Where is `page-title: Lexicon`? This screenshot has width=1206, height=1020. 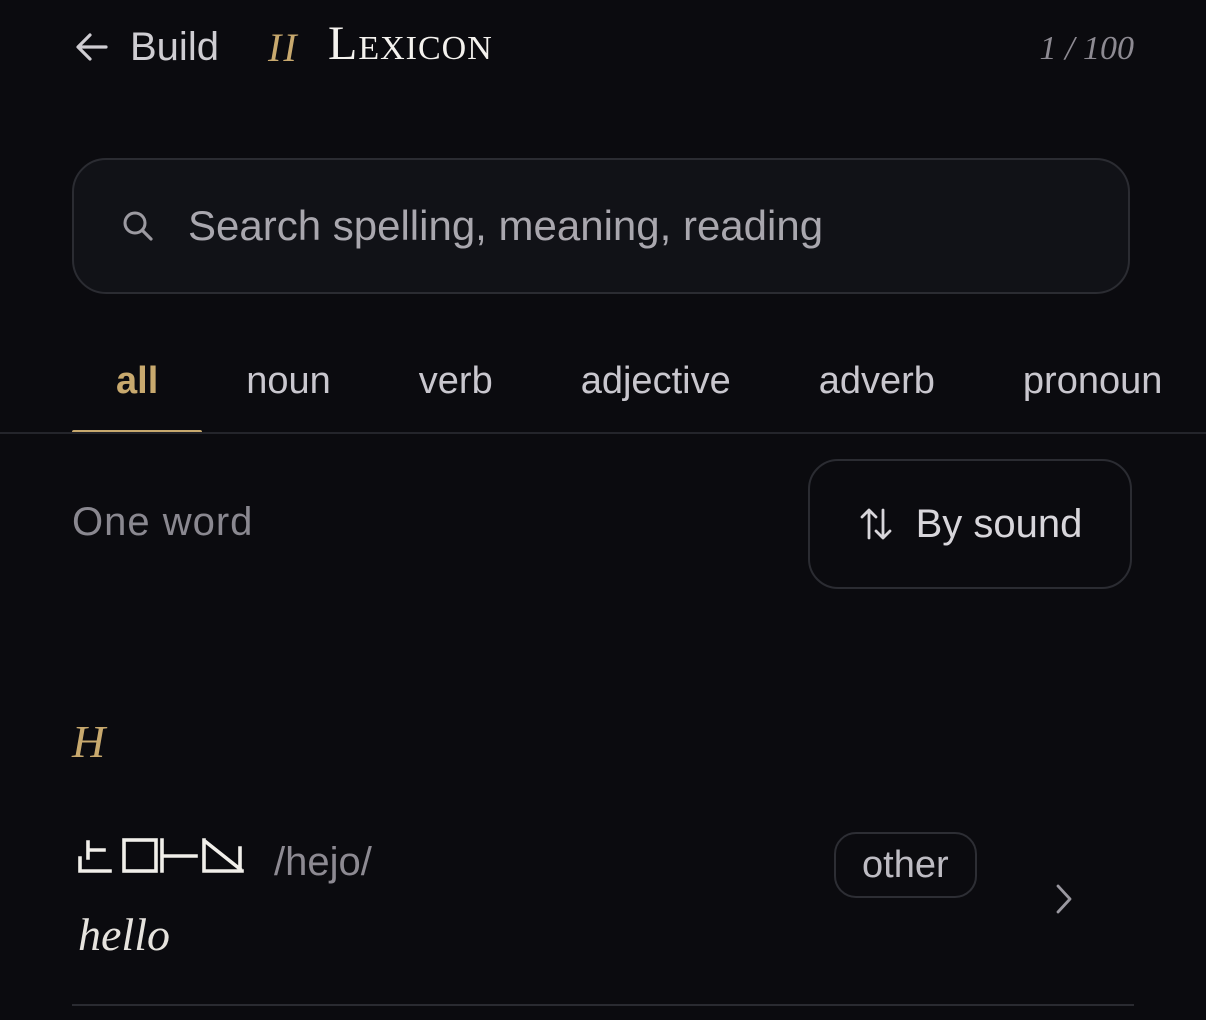 page-title: Lexicon is located at coordinates (410, 43).